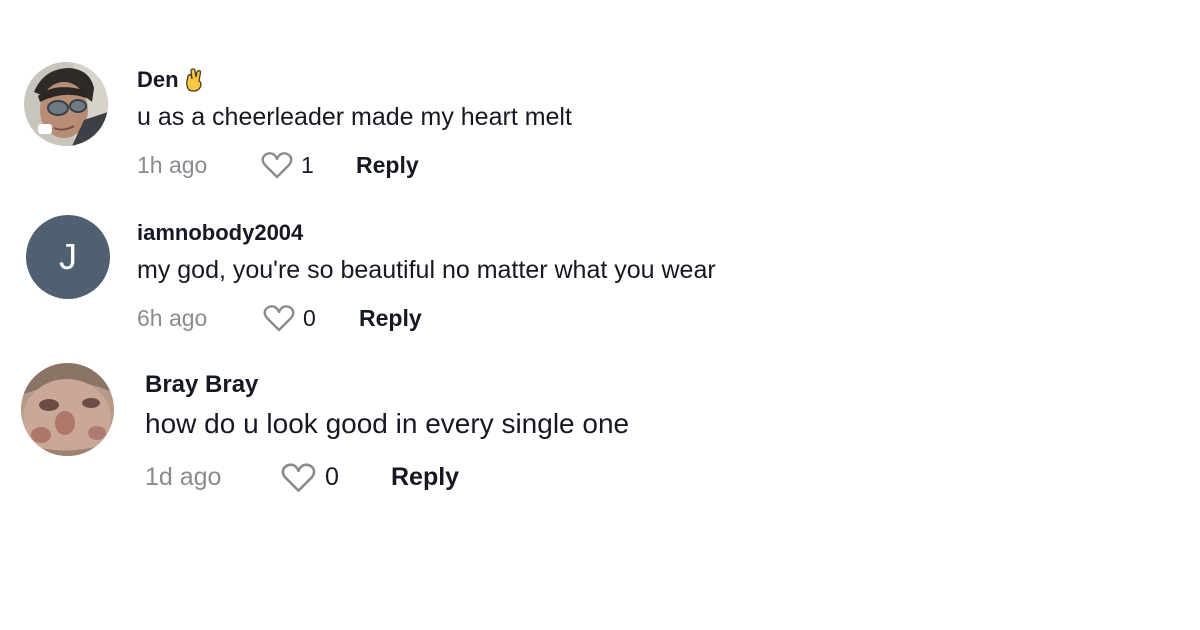  What do you see at coordinates (387, 423) in the screenshot?
I see `comment-text: how do u look good in every single one` at bounding box center [387, 423].